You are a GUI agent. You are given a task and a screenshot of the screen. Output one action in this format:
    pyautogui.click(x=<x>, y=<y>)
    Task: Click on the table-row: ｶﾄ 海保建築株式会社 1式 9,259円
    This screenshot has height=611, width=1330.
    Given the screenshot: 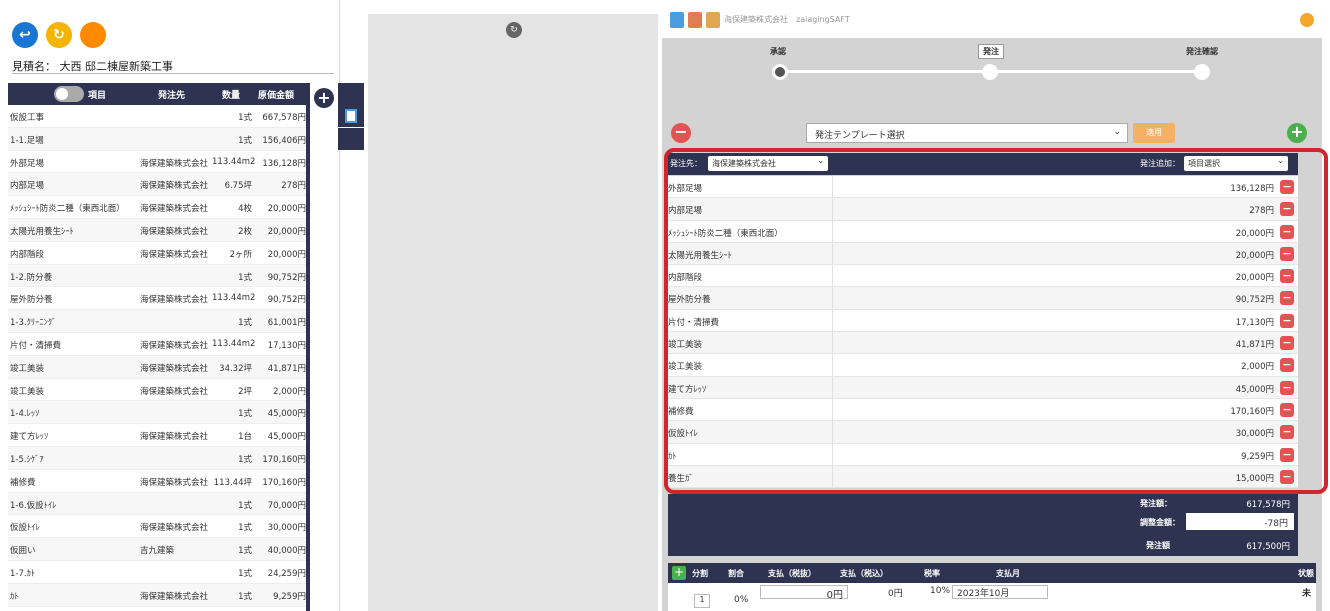 What is the action you would take?
    pyautogui.click(x=157, y=595)
    